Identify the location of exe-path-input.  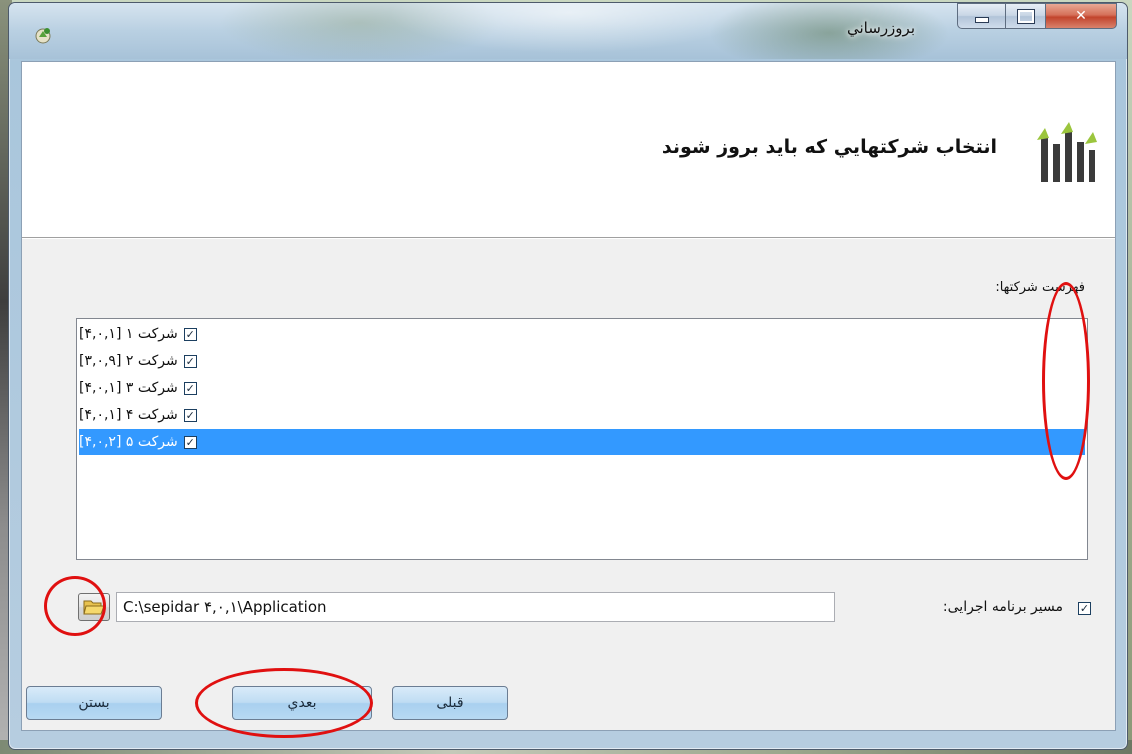
(475, 607).